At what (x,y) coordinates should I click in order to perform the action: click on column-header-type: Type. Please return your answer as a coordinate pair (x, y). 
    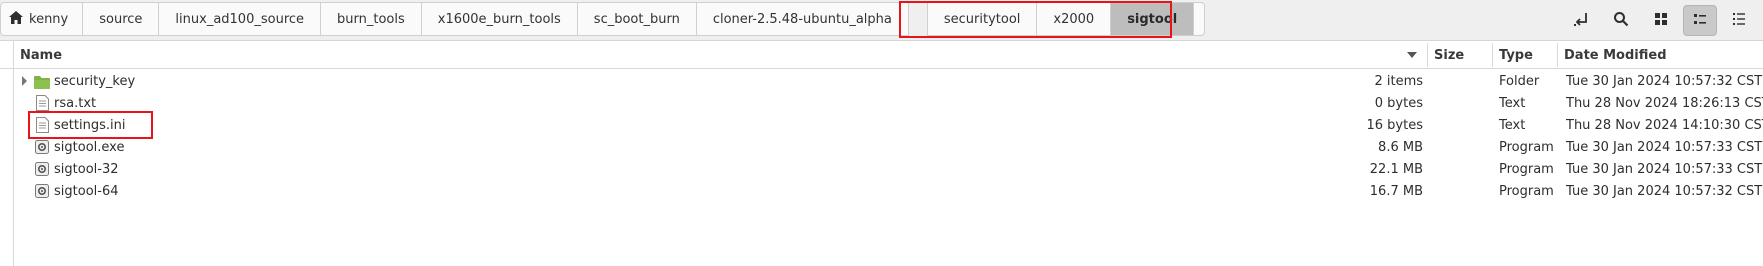
    Looking at the image, I should click on (1516, 55).